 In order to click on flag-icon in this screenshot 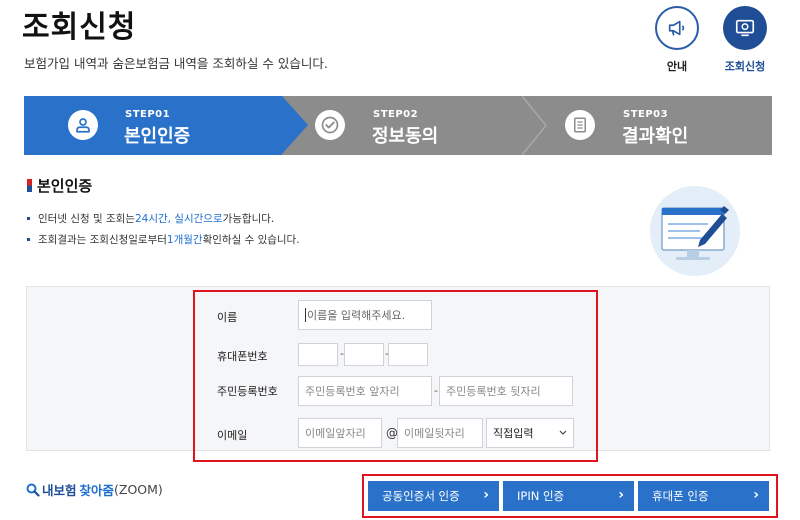, I will do `click(29, 185)`.